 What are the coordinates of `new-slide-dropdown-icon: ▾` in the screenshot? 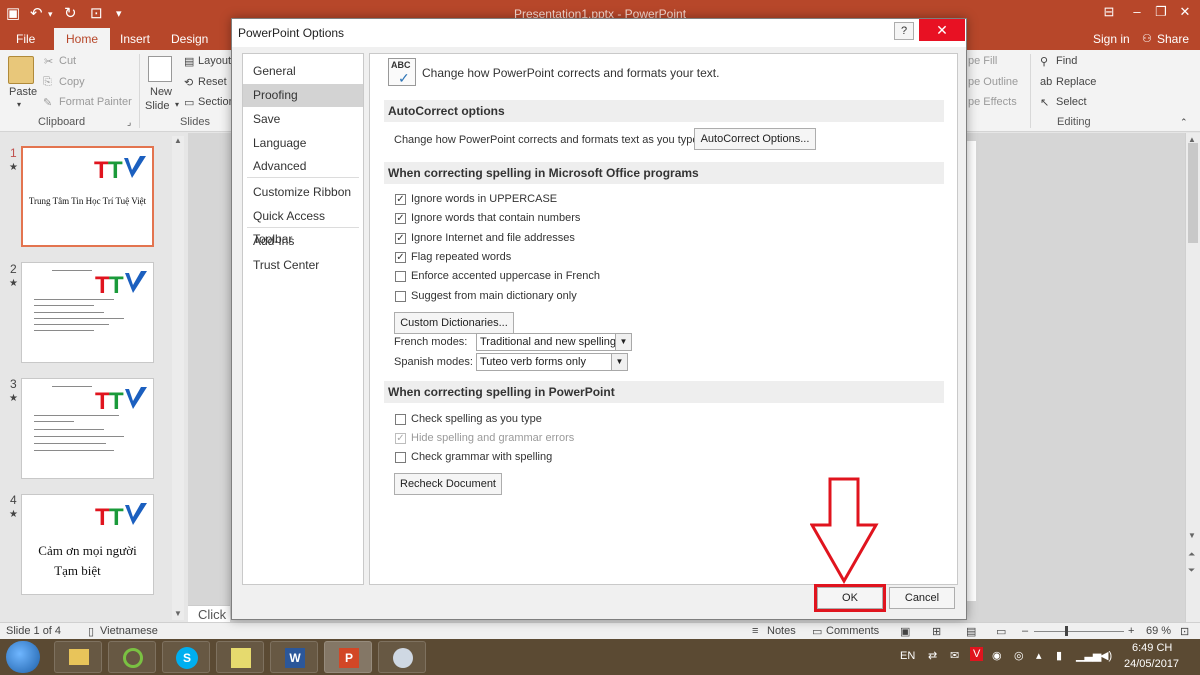 It's located at (177, 104).